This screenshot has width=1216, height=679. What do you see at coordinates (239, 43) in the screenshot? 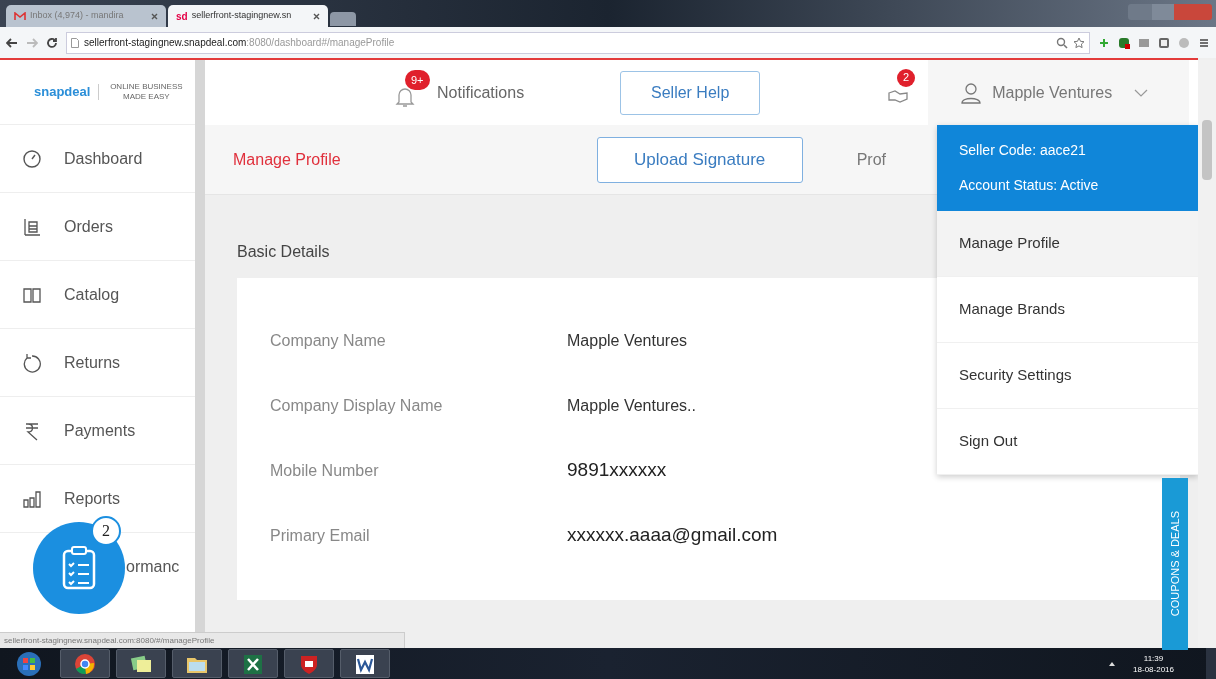
I see `url-text: sellerfront-stagingnew.snapdeal.com:8080/dashboard#/manageProfile` at bounding box center [239, 43].